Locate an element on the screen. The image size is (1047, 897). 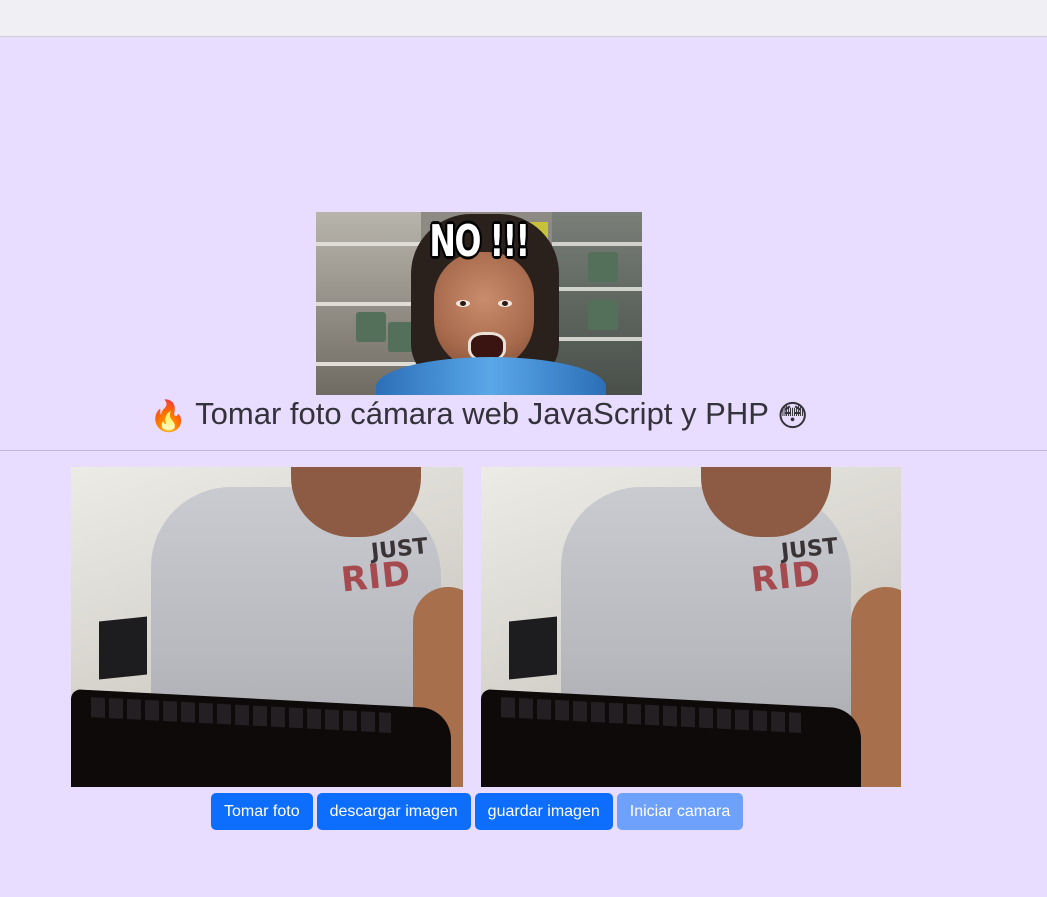
captured-photo-canvas: JUST RID is located at coordinates (691, 627).